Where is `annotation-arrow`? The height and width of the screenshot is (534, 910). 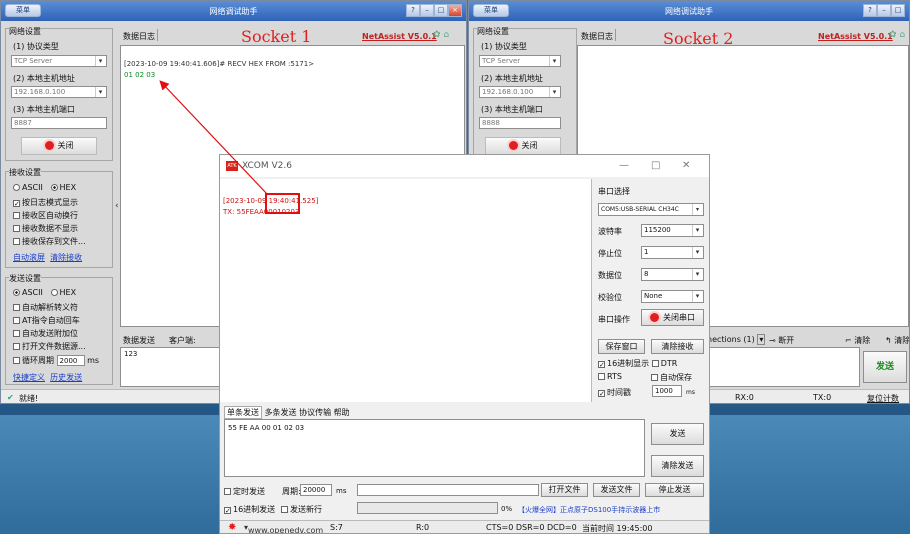
annotation-arrow is located at coordinates (214, 138).